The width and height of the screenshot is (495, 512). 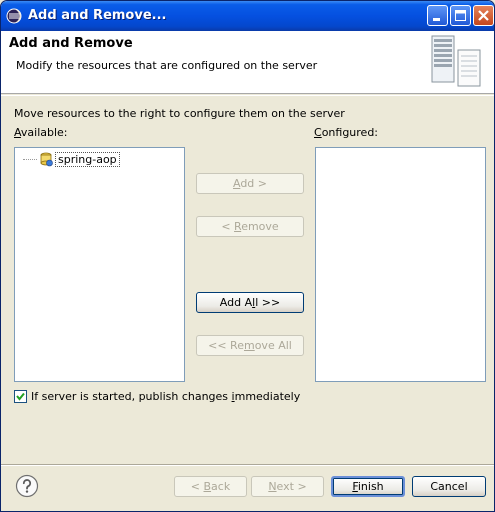 I want to click on configured-label-post: onfigured:, so click(x=350, y=132).